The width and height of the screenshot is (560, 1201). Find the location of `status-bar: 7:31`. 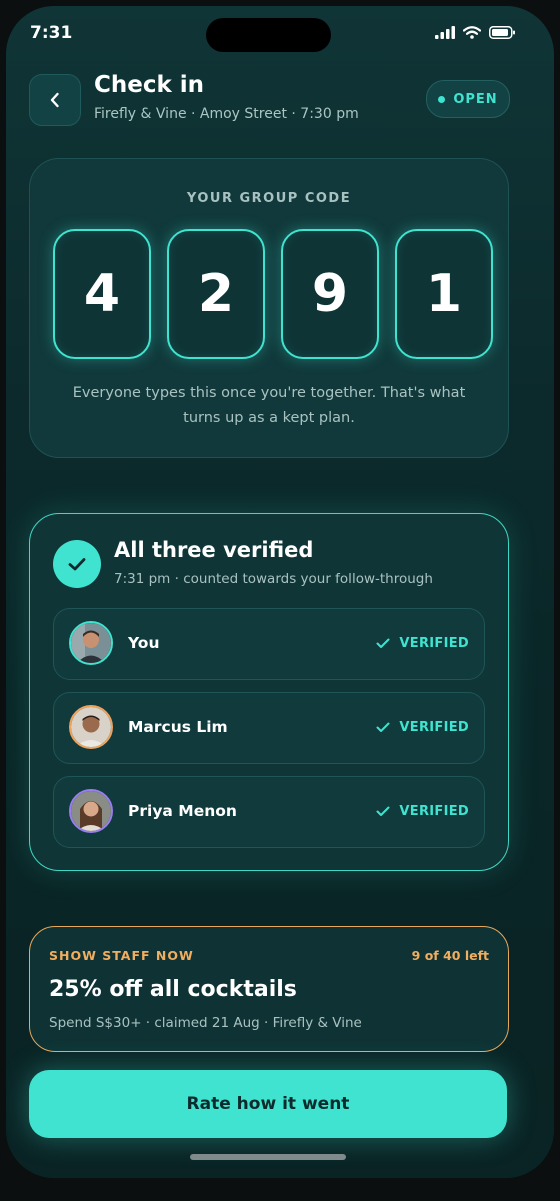

status-bar: 7:31 is located at coordinates (280, 32).